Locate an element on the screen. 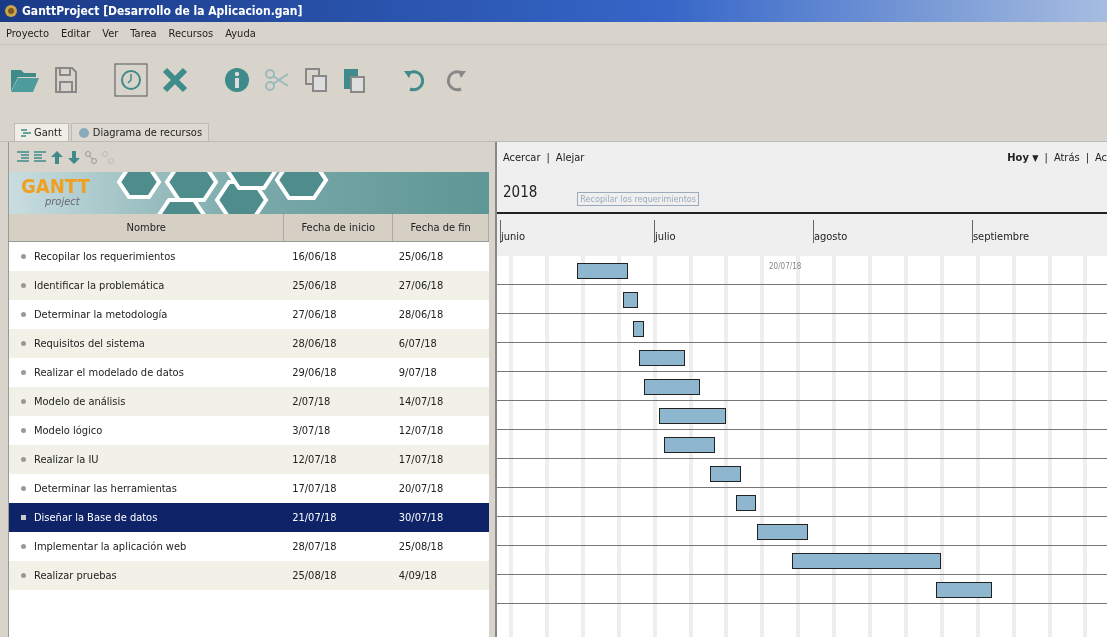  column-header: Nombre is located at coordinates (147, 227).